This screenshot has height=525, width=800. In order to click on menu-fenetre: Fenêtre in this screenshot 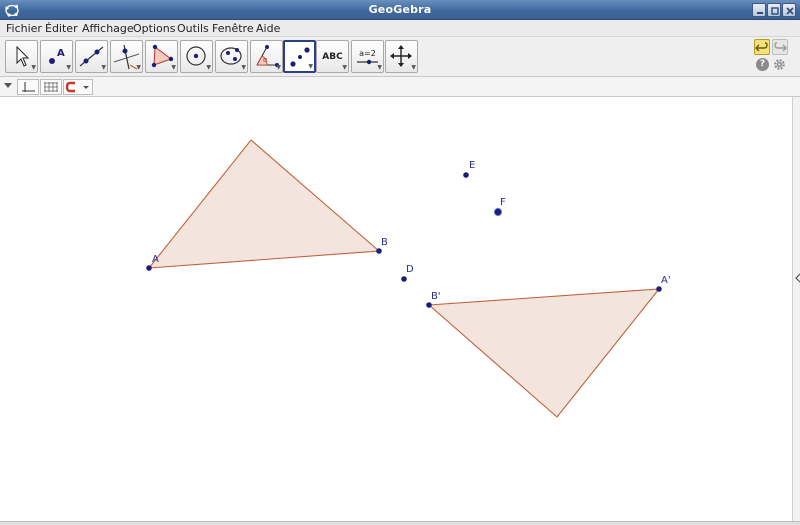, I will do `click(233, 28)`.